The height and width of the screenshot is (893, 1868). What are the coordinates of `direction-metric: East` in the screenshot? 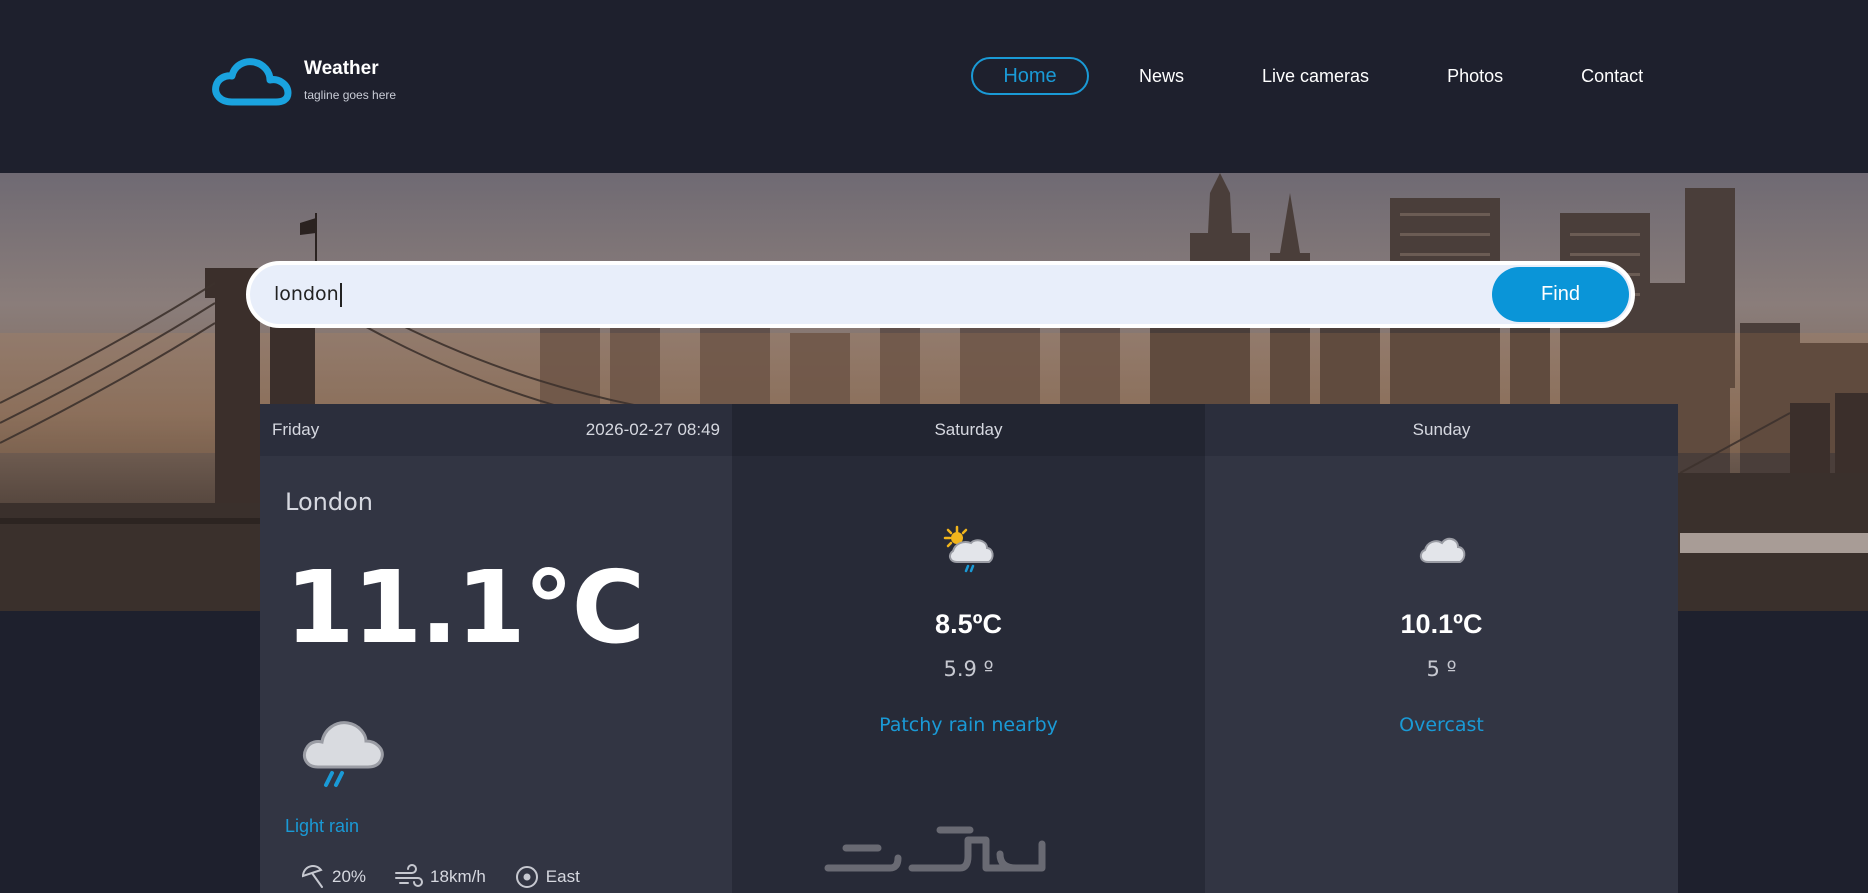 It's located at (547, 877).